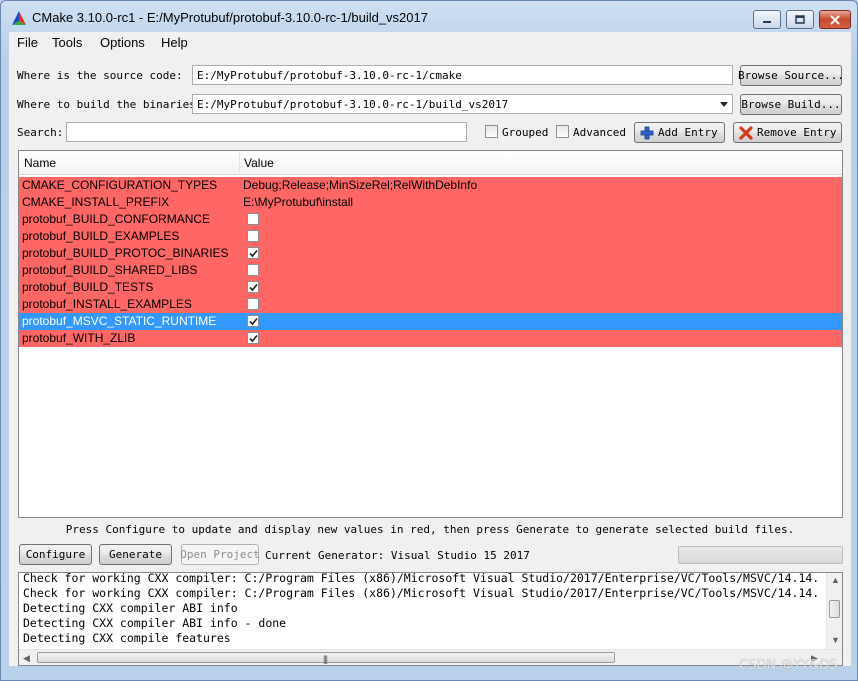 This screenshot has width=858, height=681. What do you see at coordinates (107, 304) in the screenshot?
I see `cell-name: protobuf_INSTALL_EXAMPLES` at bounding box center [107, 304].